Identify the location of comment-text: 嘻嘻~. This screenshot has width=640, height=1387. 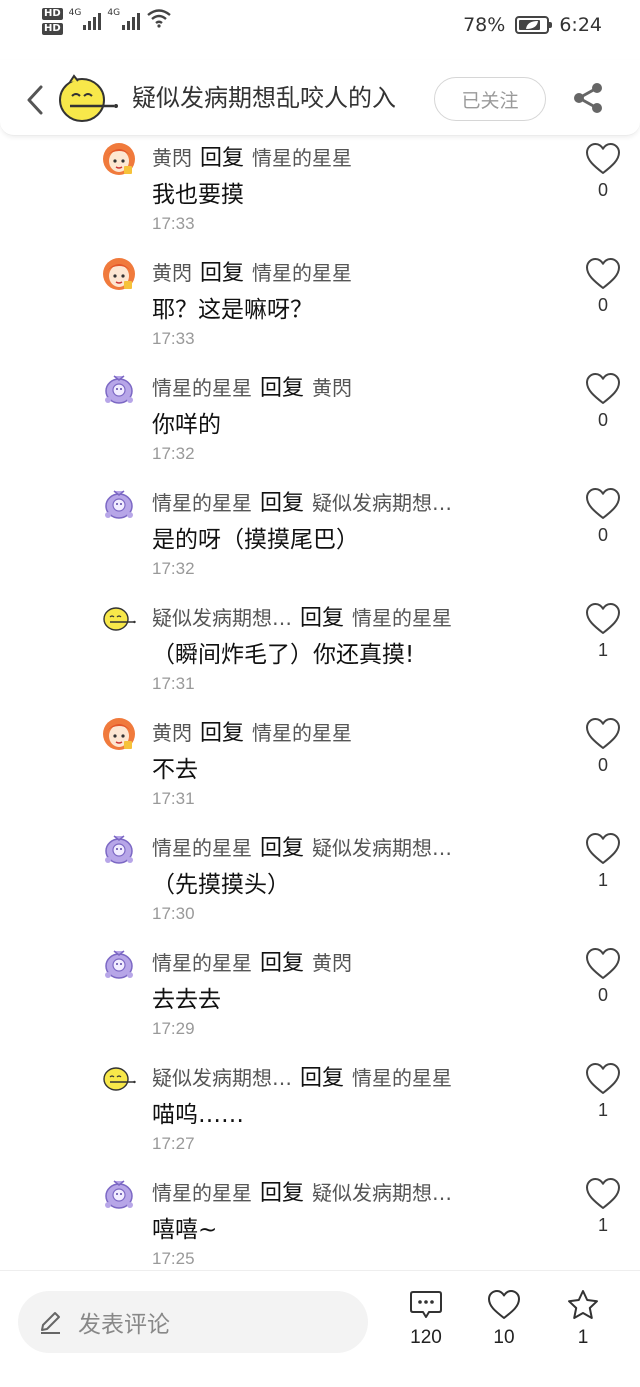
(185, 1230).